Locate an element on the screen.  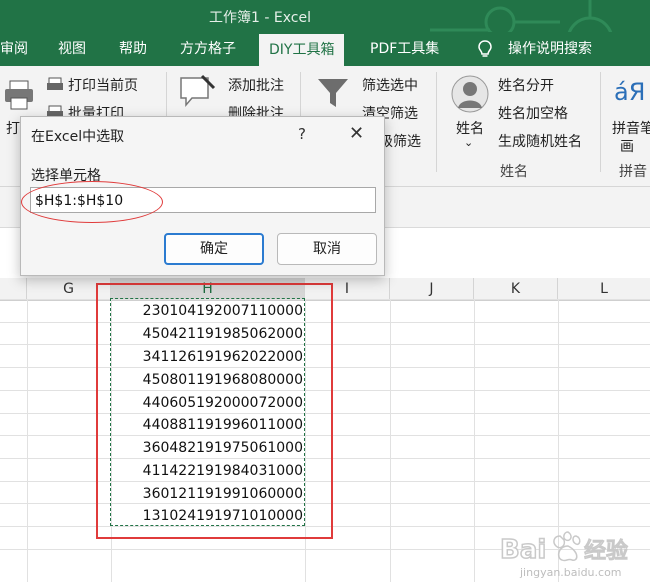
comment-icon is located at coordinates (198, 92).